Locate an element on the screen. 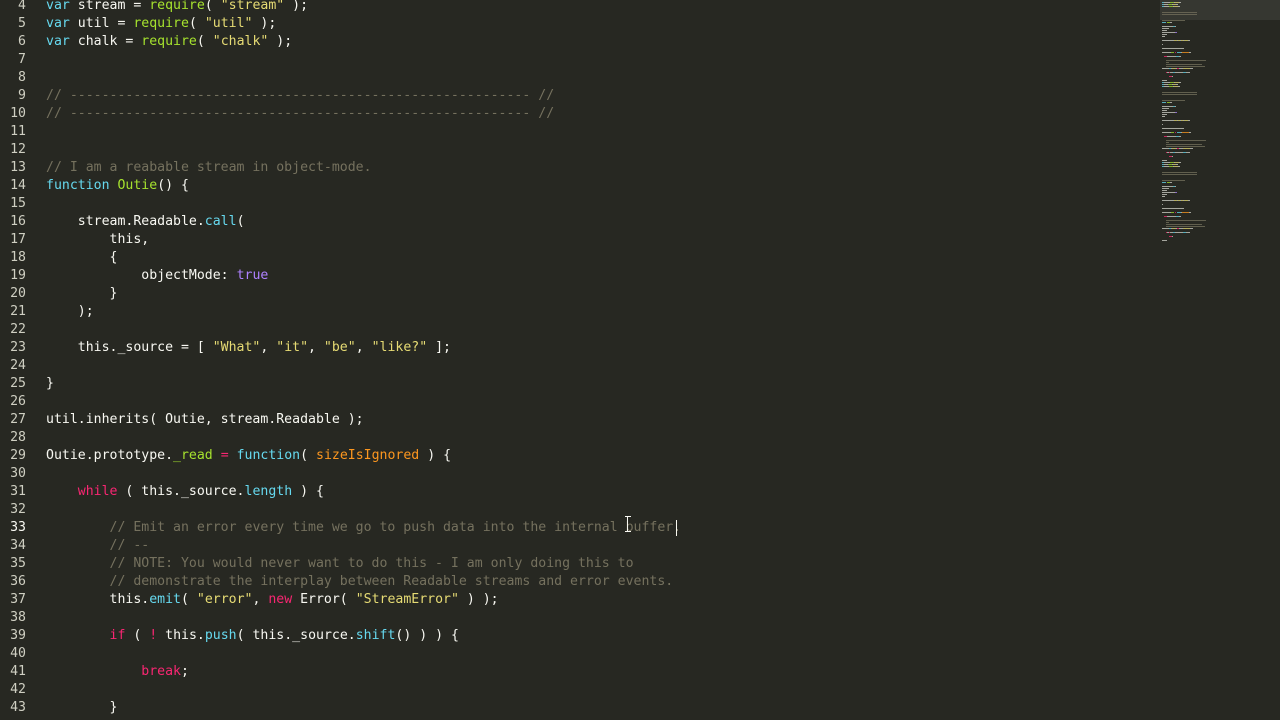  code-line: 24 is located at coordinates (580, 366).